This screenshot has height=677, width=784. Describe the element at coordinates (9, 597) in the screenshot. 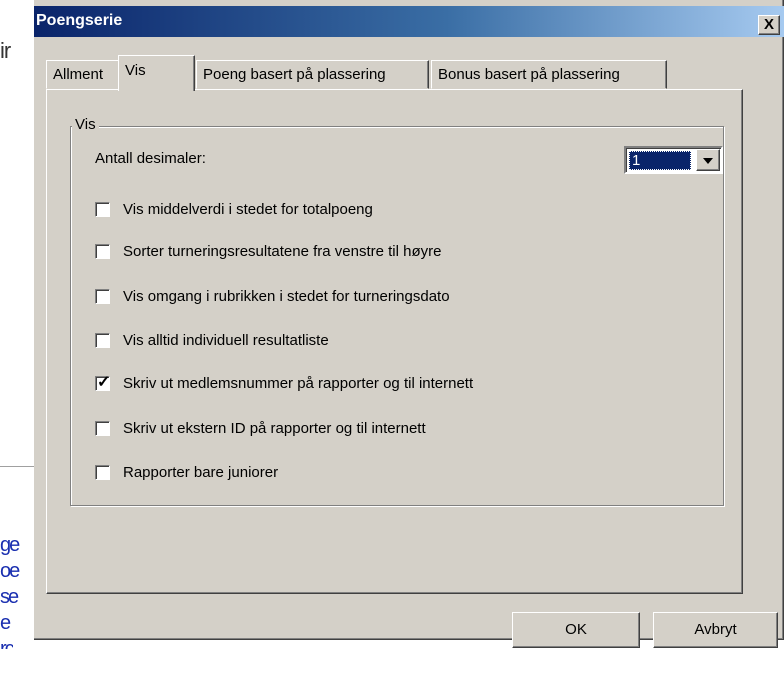

I see `background-link: se` at that location.